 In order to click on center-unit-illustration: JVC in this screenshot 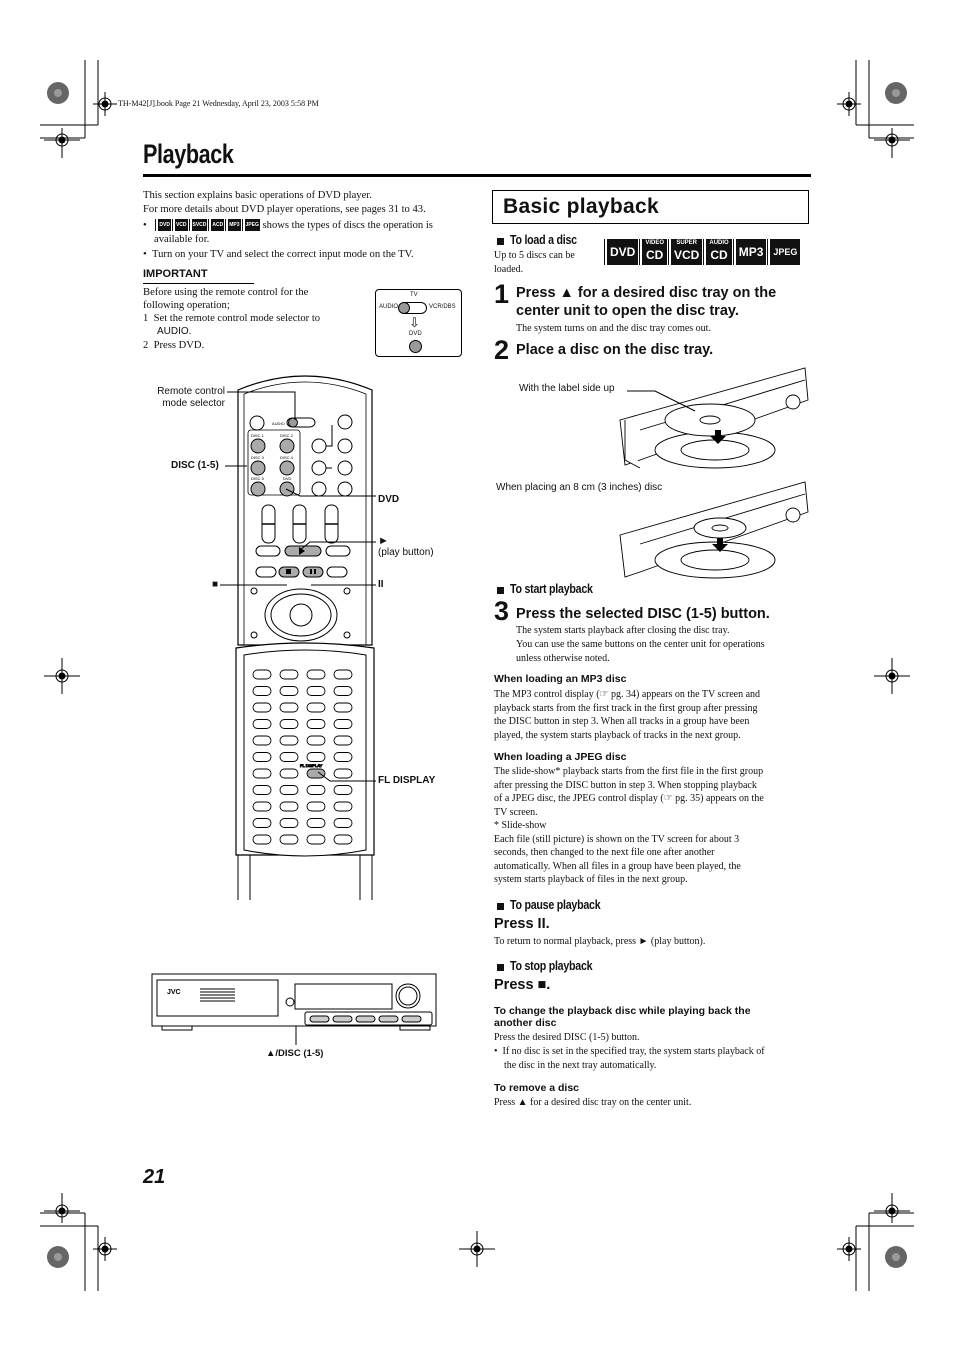, I will do `click(294, 1002)`.